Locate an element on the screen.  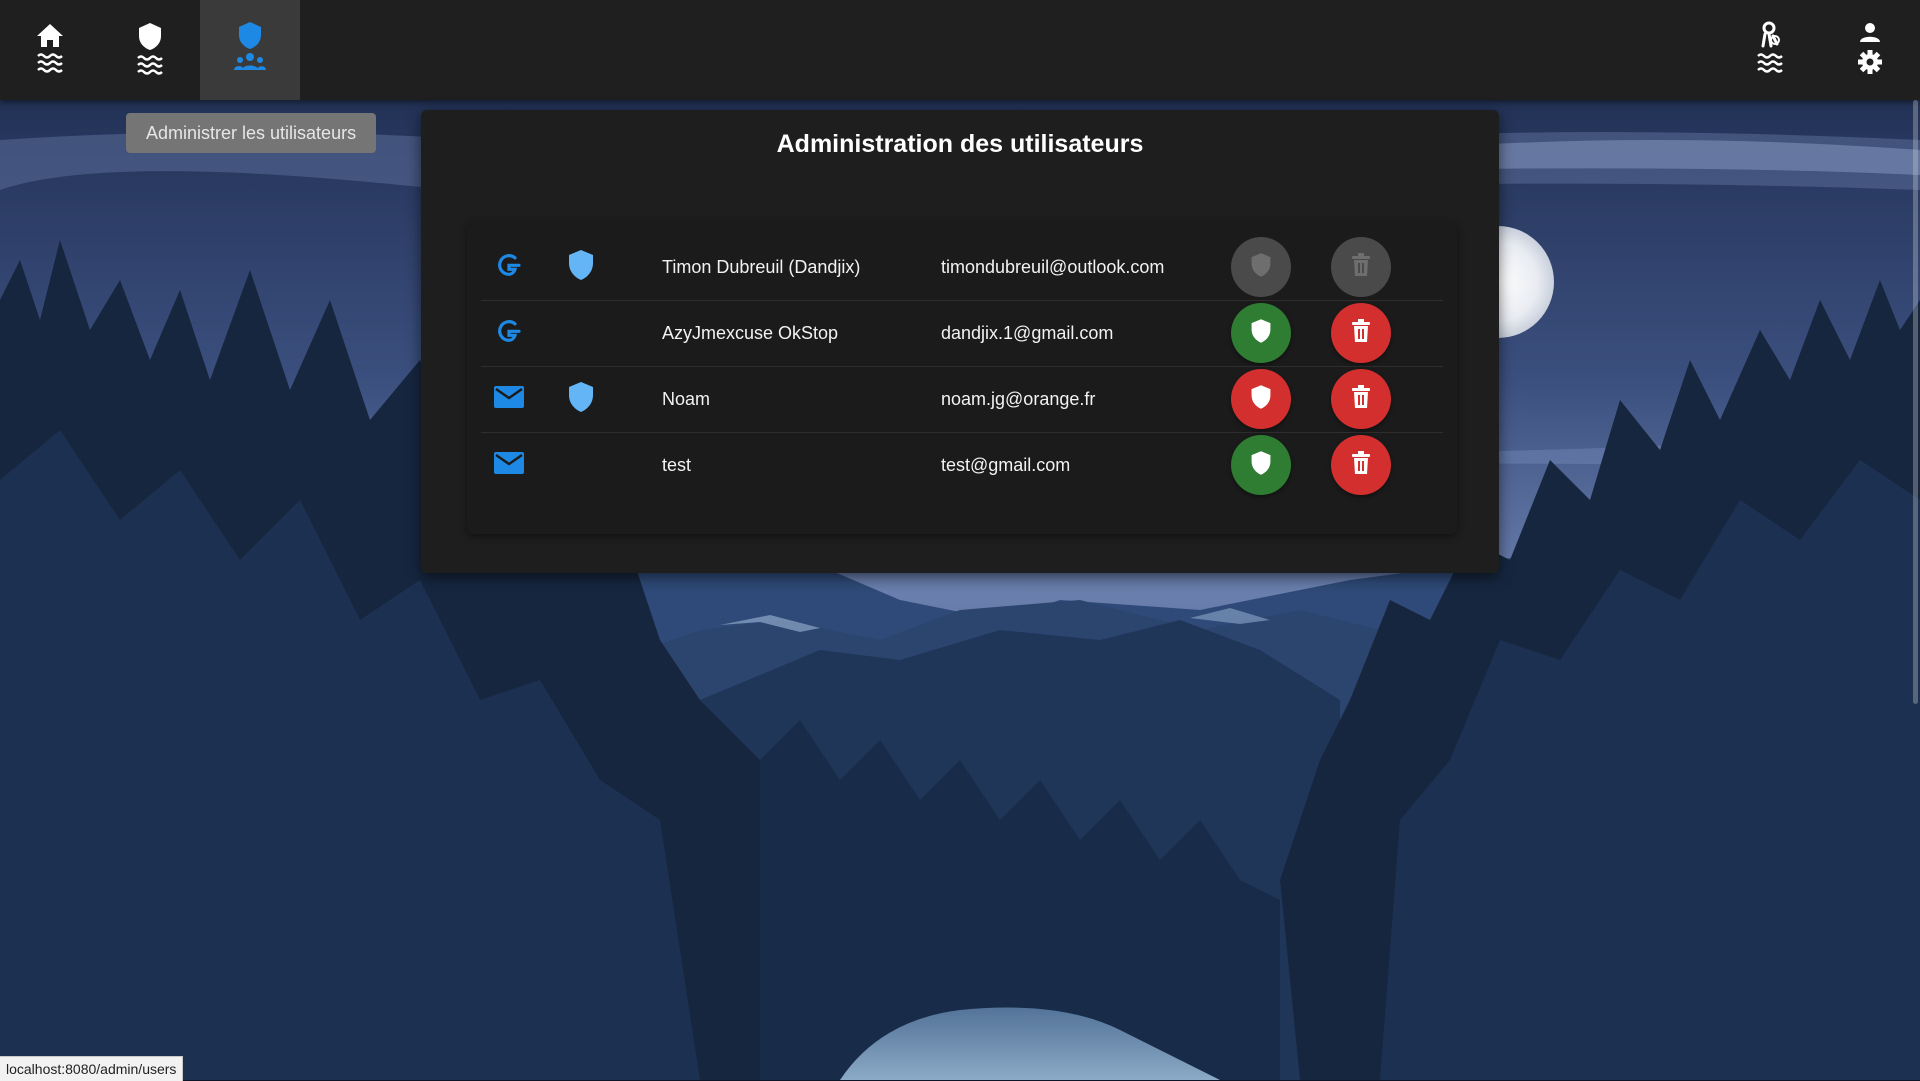
nav-home-button is located at coordinates (50, 50).